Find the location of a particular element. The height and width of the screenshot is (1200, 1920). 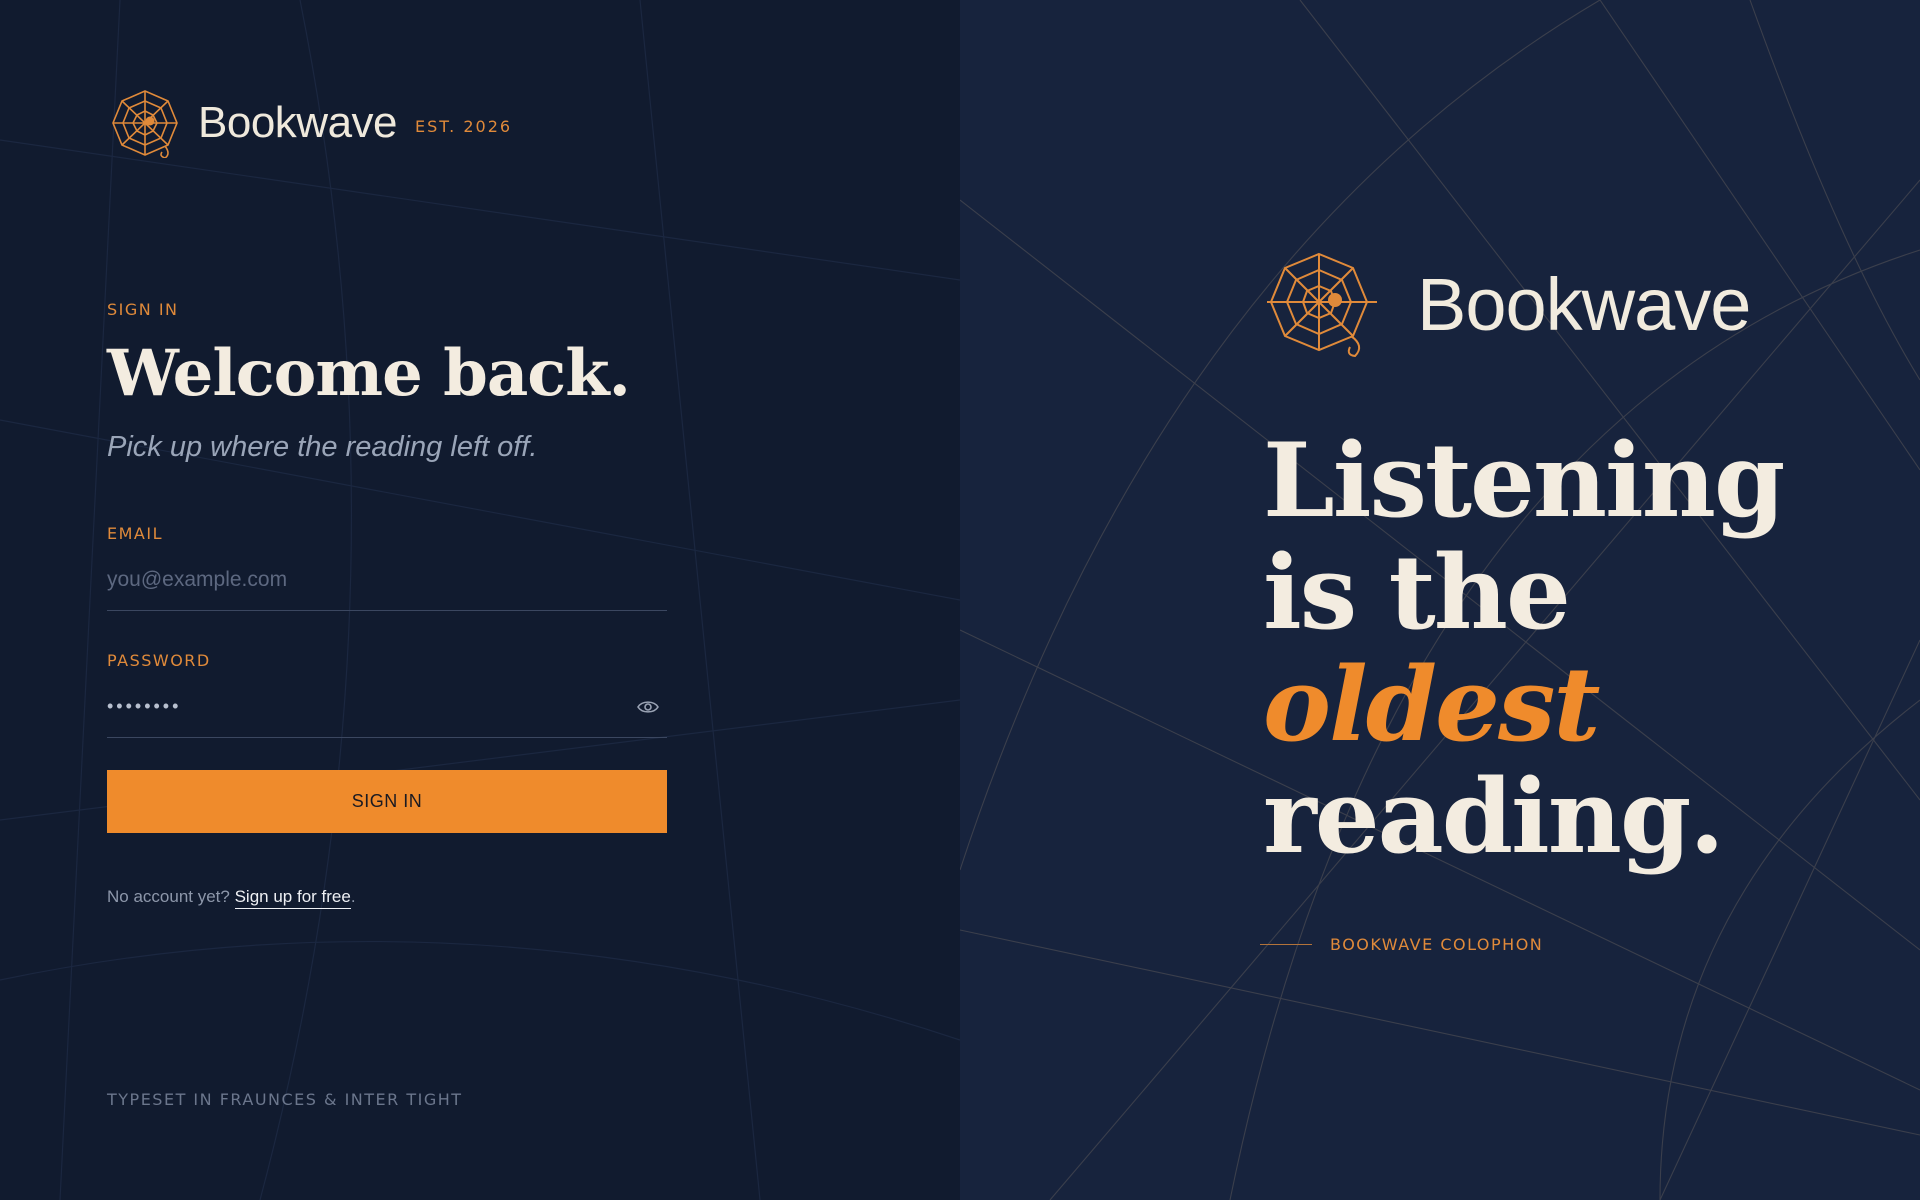

password-group: PASSWORD is located at coordinates (387, 695).